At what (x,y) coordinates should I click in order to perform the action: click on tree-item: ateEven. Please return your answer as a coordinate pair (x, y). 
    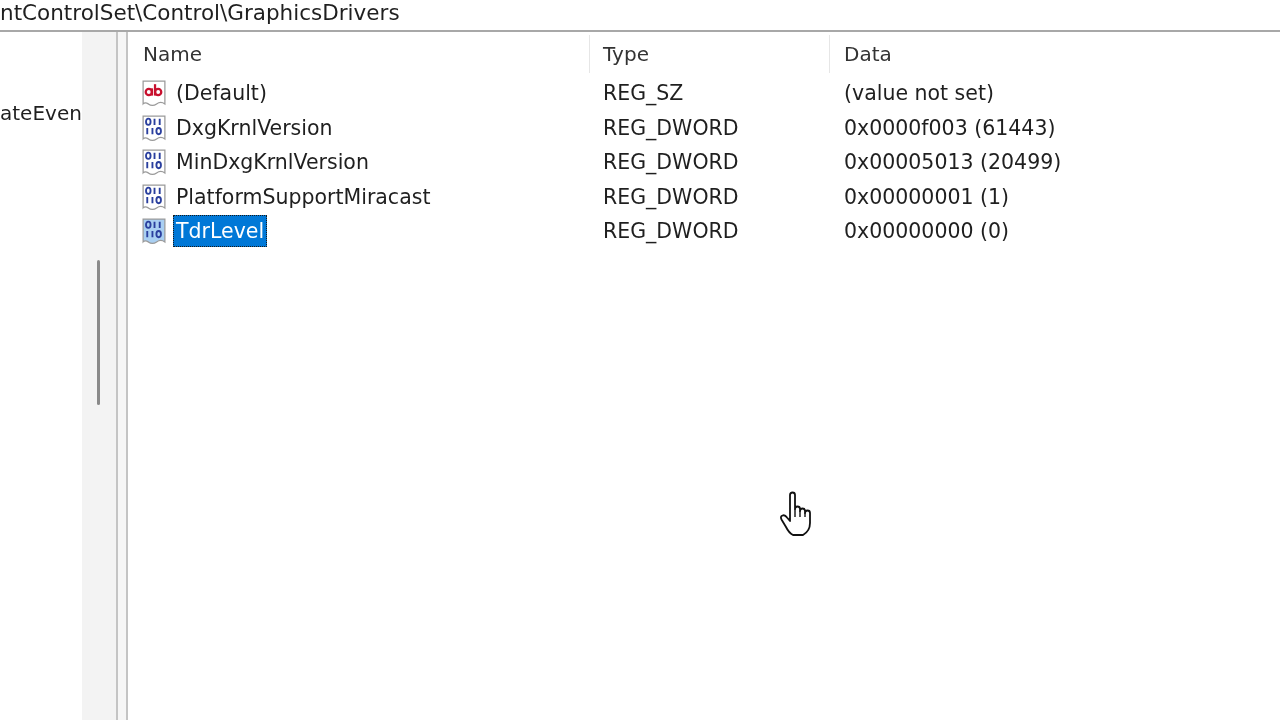
    Looking at the image, I should click on (41, 113).